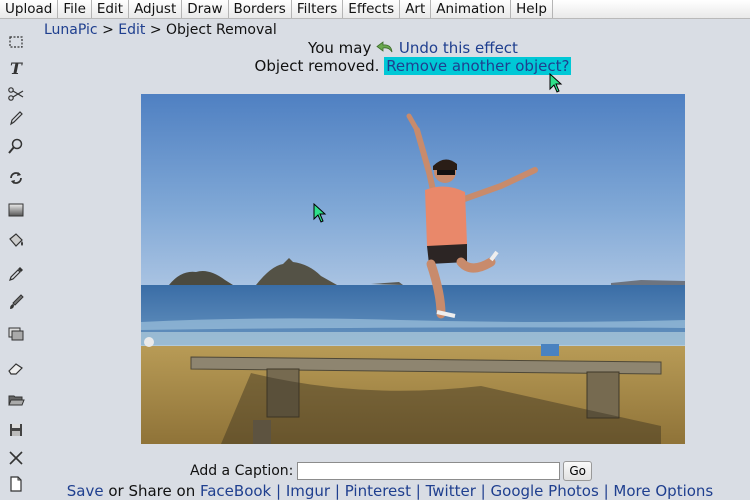  I want to click on share-pinterest-link: Pinterest, so click(378, 491).